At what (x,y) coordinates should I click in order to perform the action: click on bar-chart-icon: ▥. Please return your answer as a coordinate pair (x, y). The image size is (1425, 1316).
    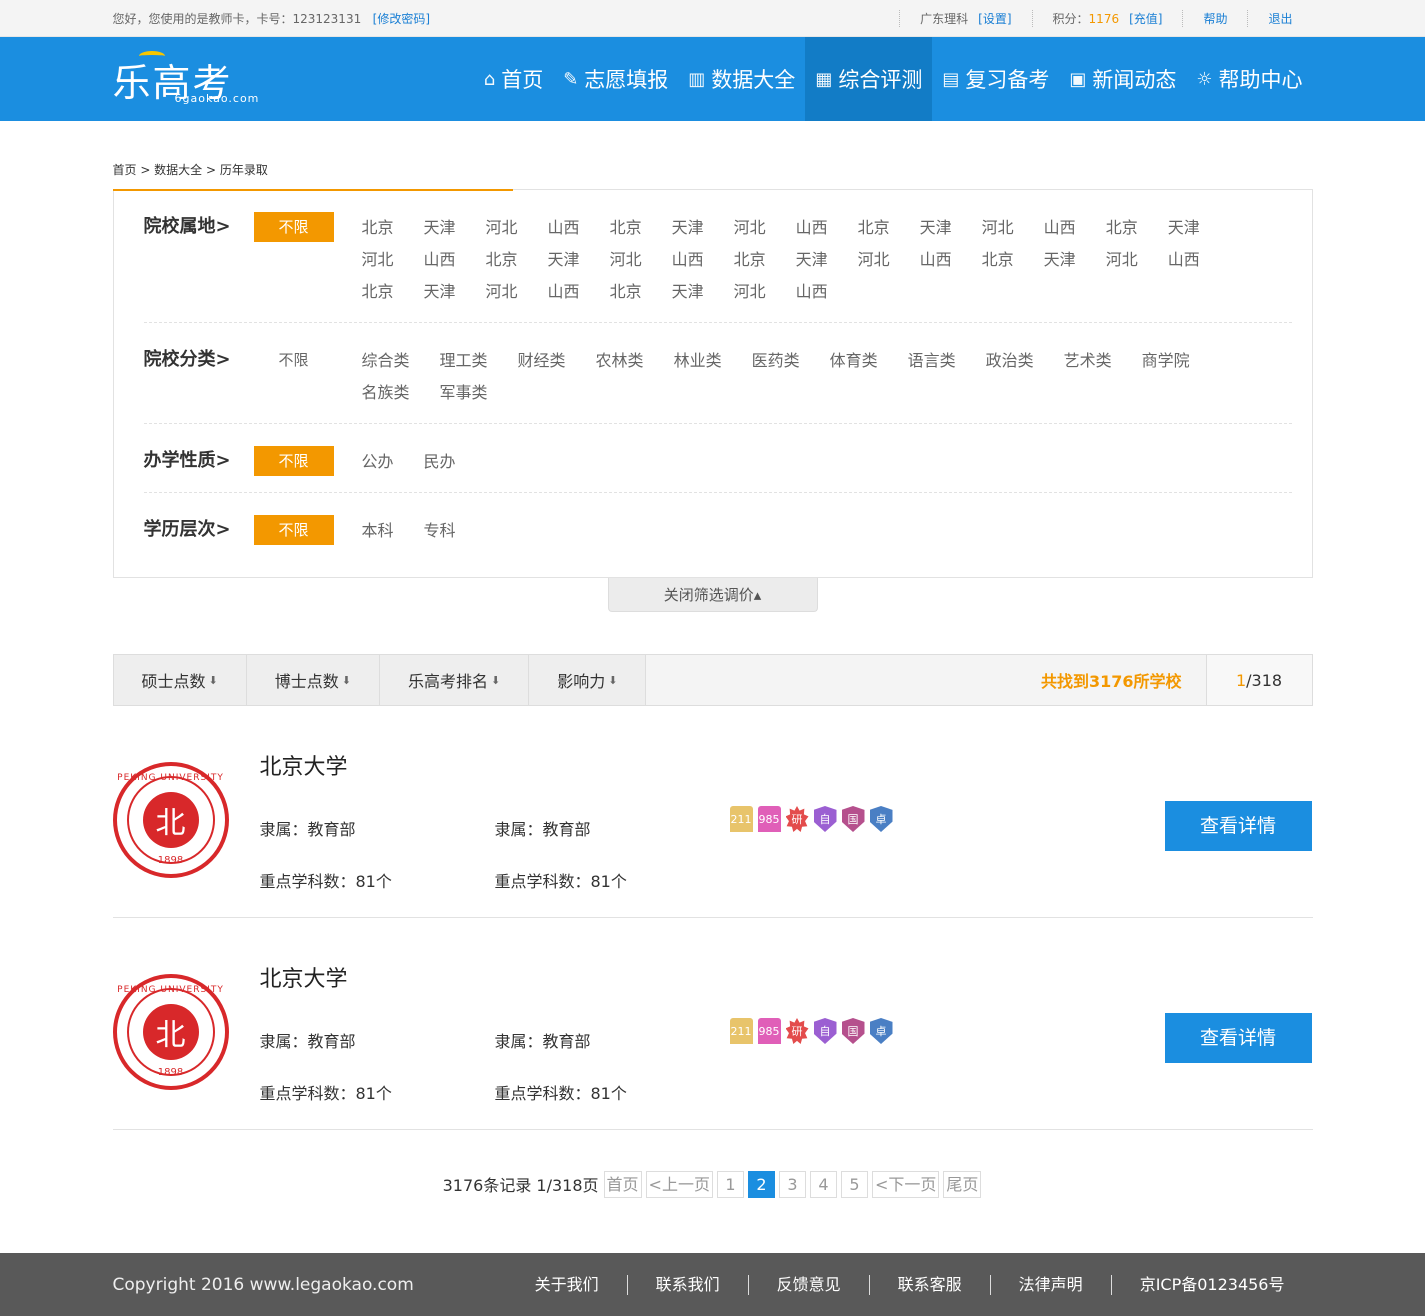
    Looking at the image, I should click on (697, 79).